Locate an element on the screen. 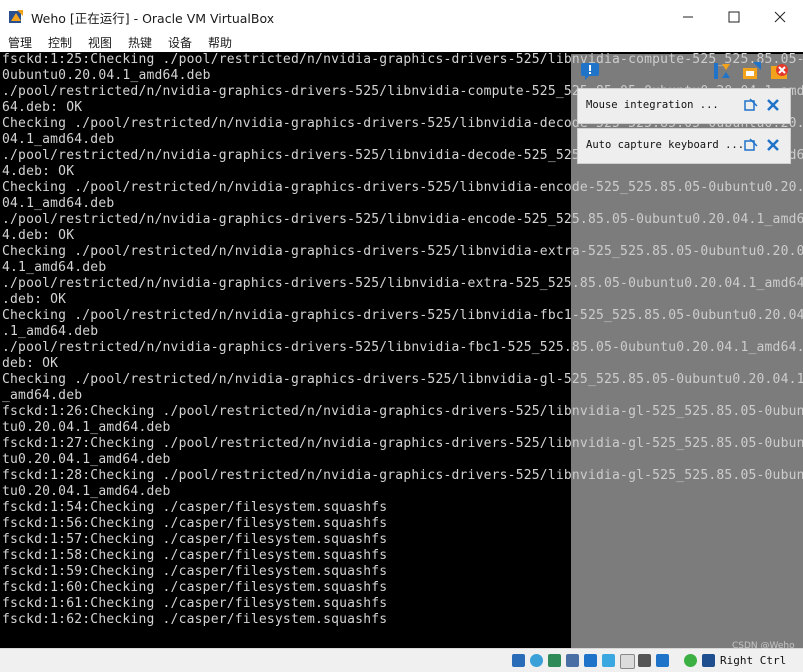  recording-icon is located at coordinates (644, 660).